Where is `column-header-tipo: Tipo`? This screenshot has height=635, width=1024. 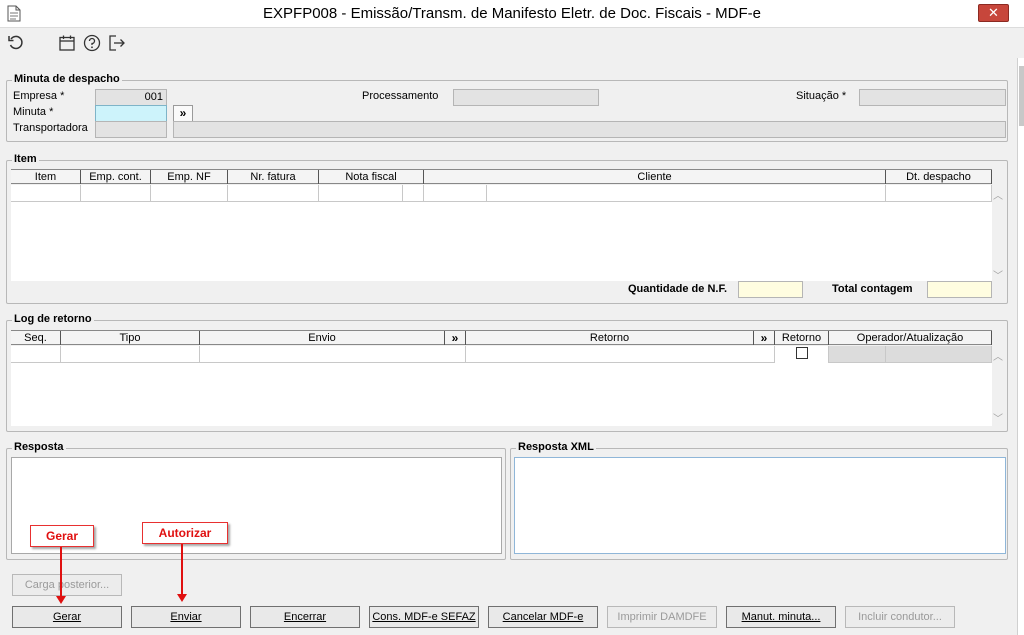 column-header-tipo: Tipo is located at coordinates (130, 338).